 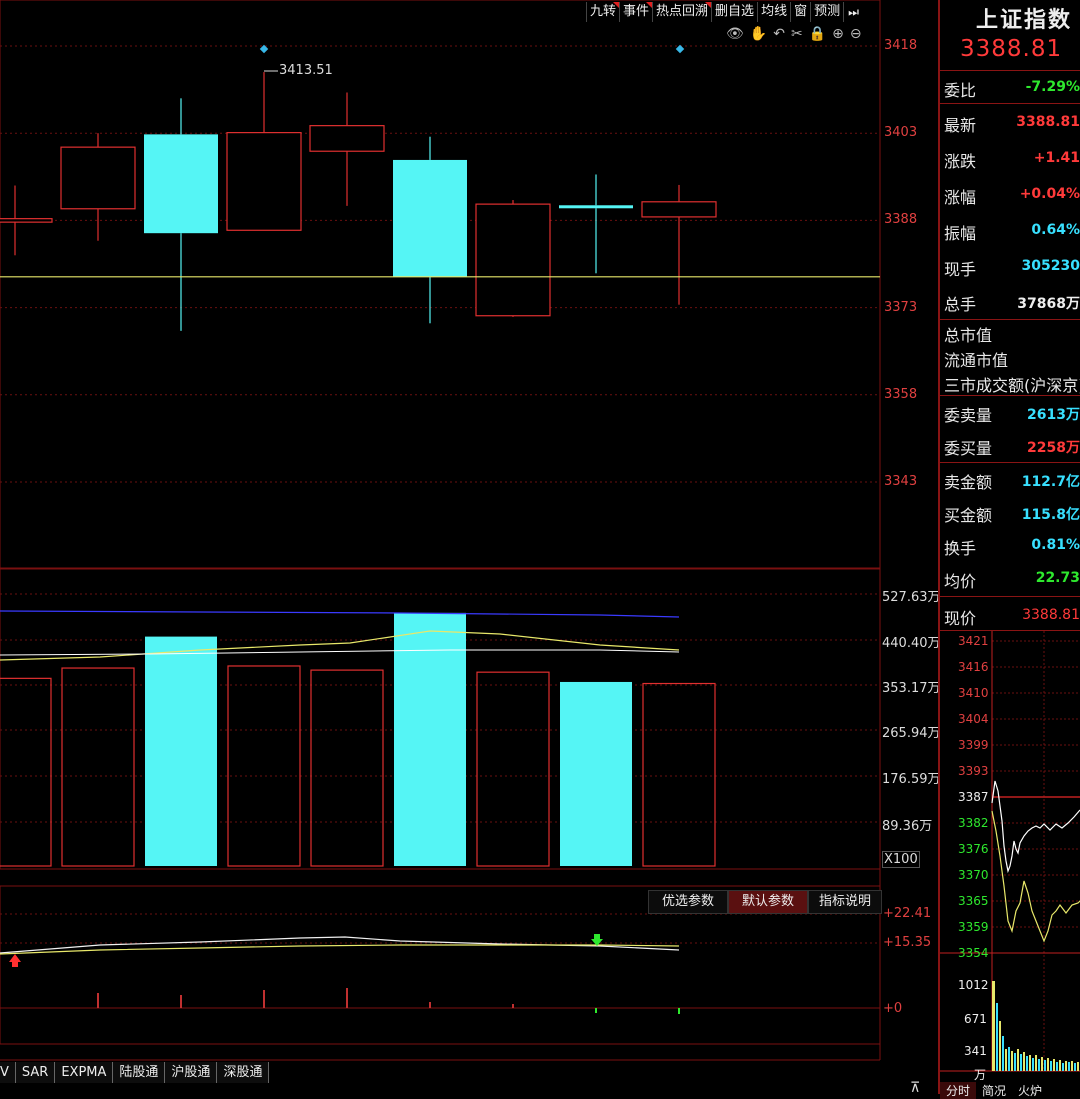 What do you see at coordinates (911, 597) in the screenshot?
I see `volume-axis-label: 527.63万` at bounding box center [911, 597].